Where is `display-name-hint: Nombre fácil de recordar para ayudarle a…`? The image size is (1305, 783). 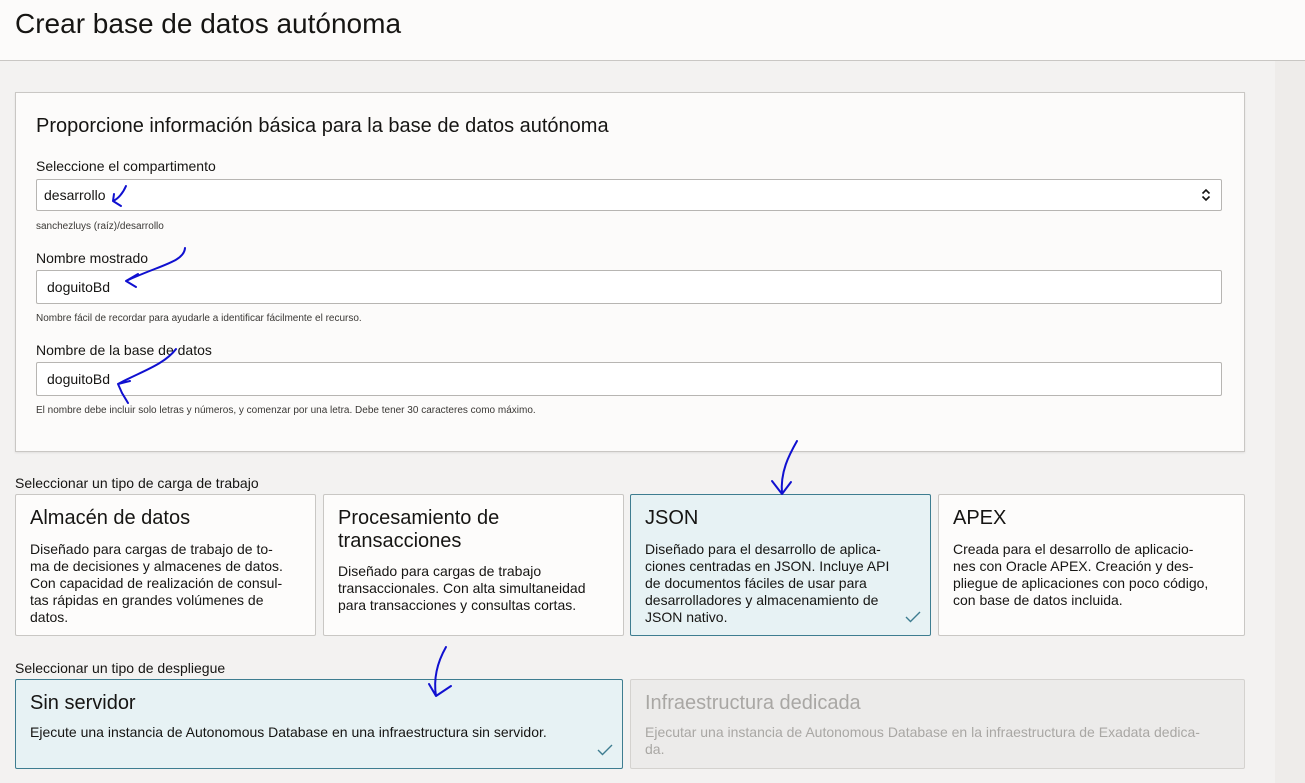
display-name-hint: Nombre fácil de recordar para ayudarle a… is located at coordinates (199, 318).